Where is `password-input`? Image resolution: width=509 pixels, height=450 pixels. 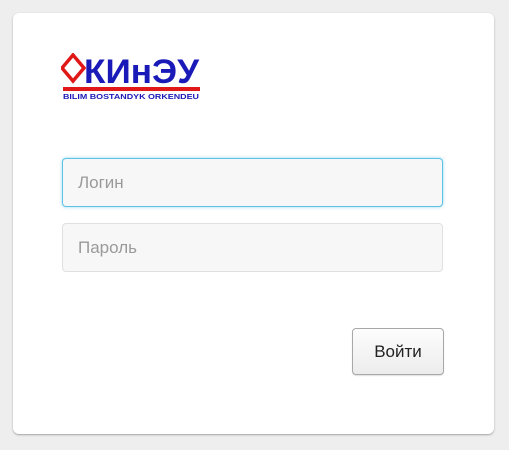
password-input is located at coordinates (252, 247).